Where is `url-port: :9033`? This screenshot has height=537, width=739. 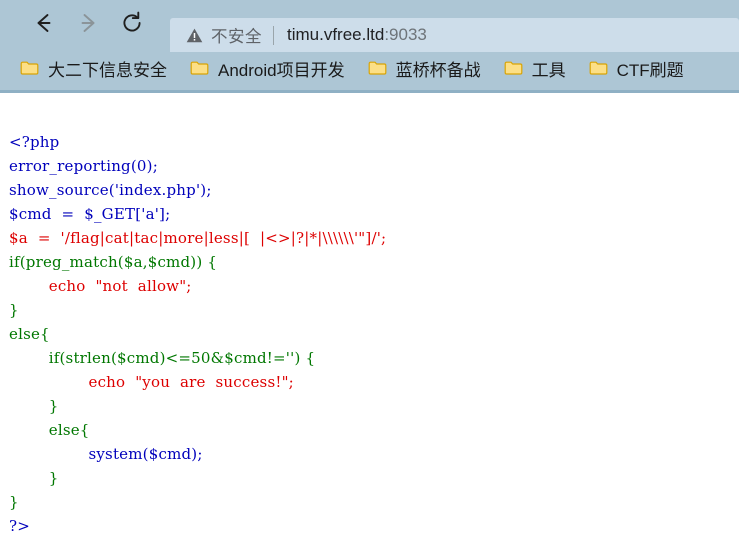
url-port: :9033 is located at coordinates (405, 34).